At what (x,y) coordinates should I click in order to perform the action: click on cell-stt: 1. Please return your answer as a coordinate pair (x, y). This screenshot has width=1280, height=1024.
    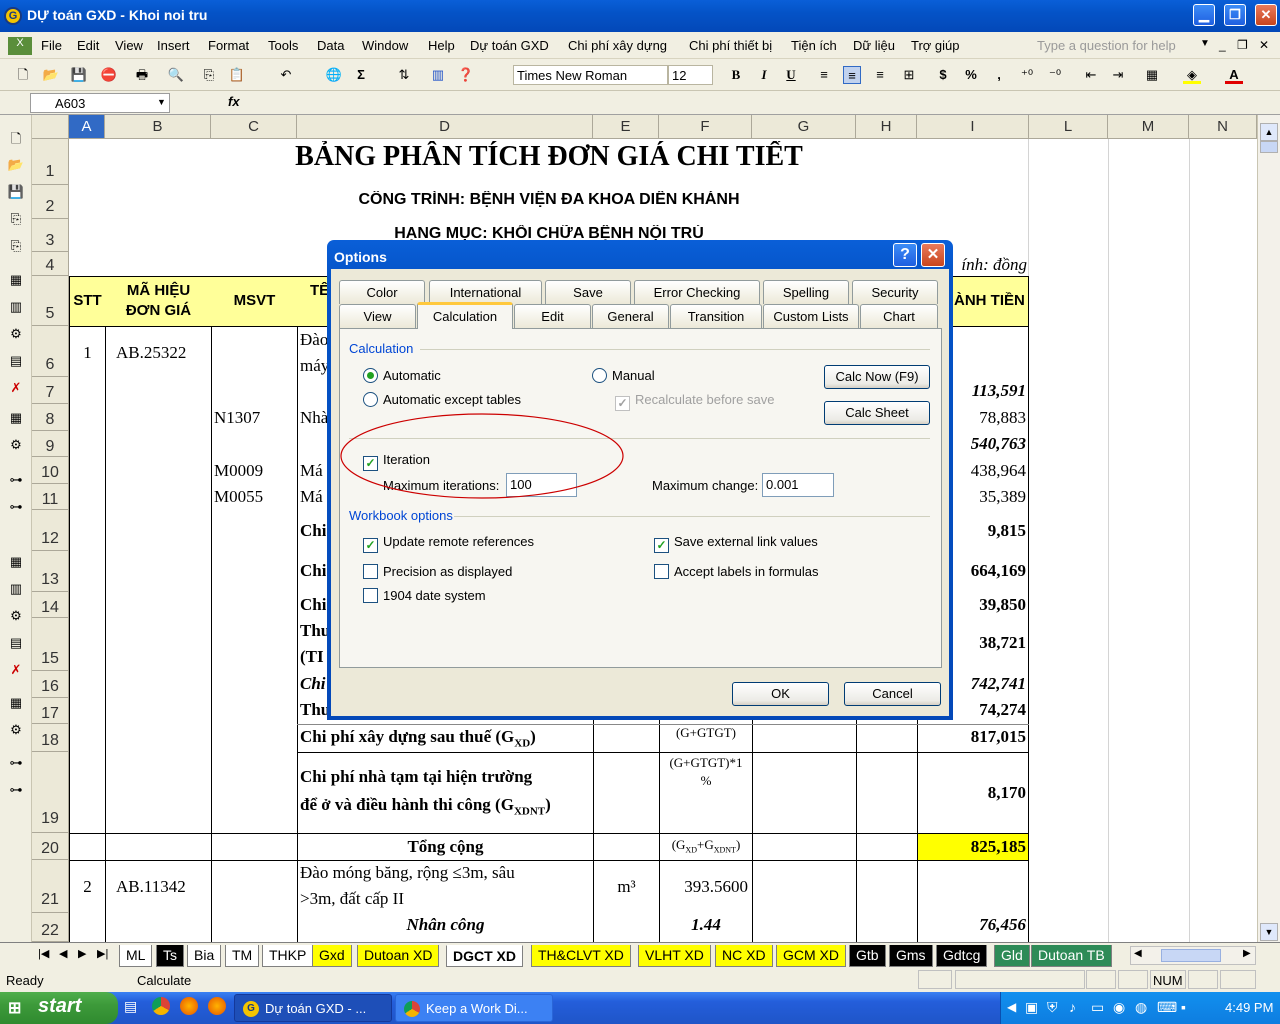
    Looking at the image, I should click on (87, 353).